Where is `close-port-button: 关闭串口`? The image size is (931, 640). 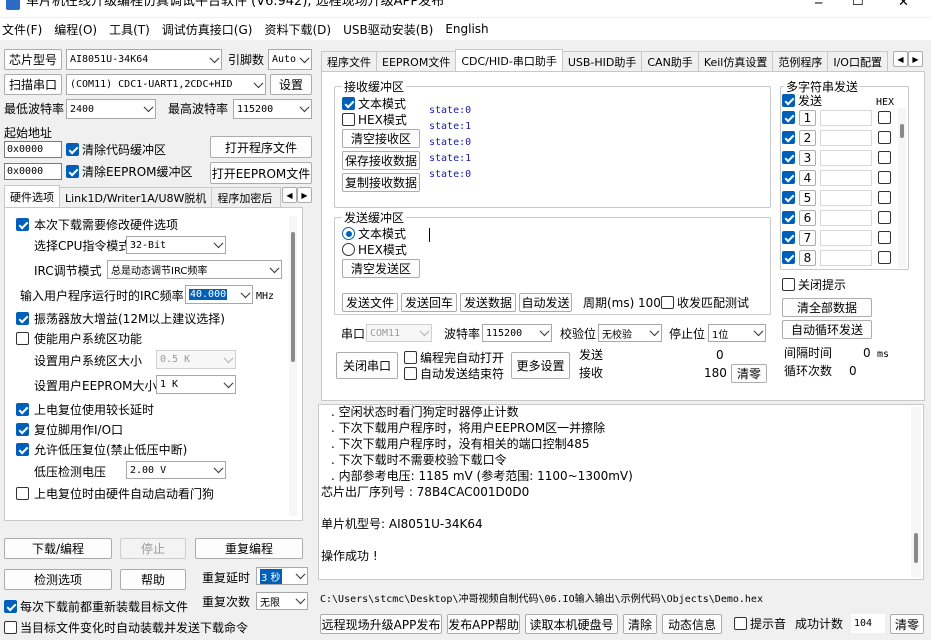
close-port-button: 关闭串口 is located at coordinates (367, 365).